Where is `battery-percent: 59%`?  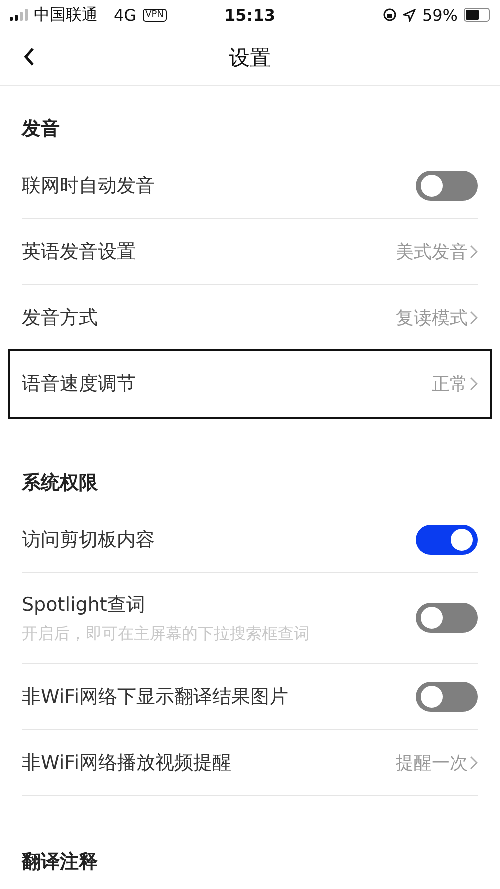
battery-percent: 59% is located at coordinates (440, 15).